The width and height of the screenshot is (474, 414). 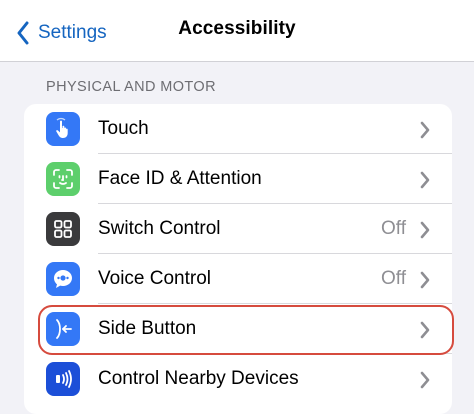 I want to click on settings-row-face-id: Face ID & Attention, so click(x=238, y=179).